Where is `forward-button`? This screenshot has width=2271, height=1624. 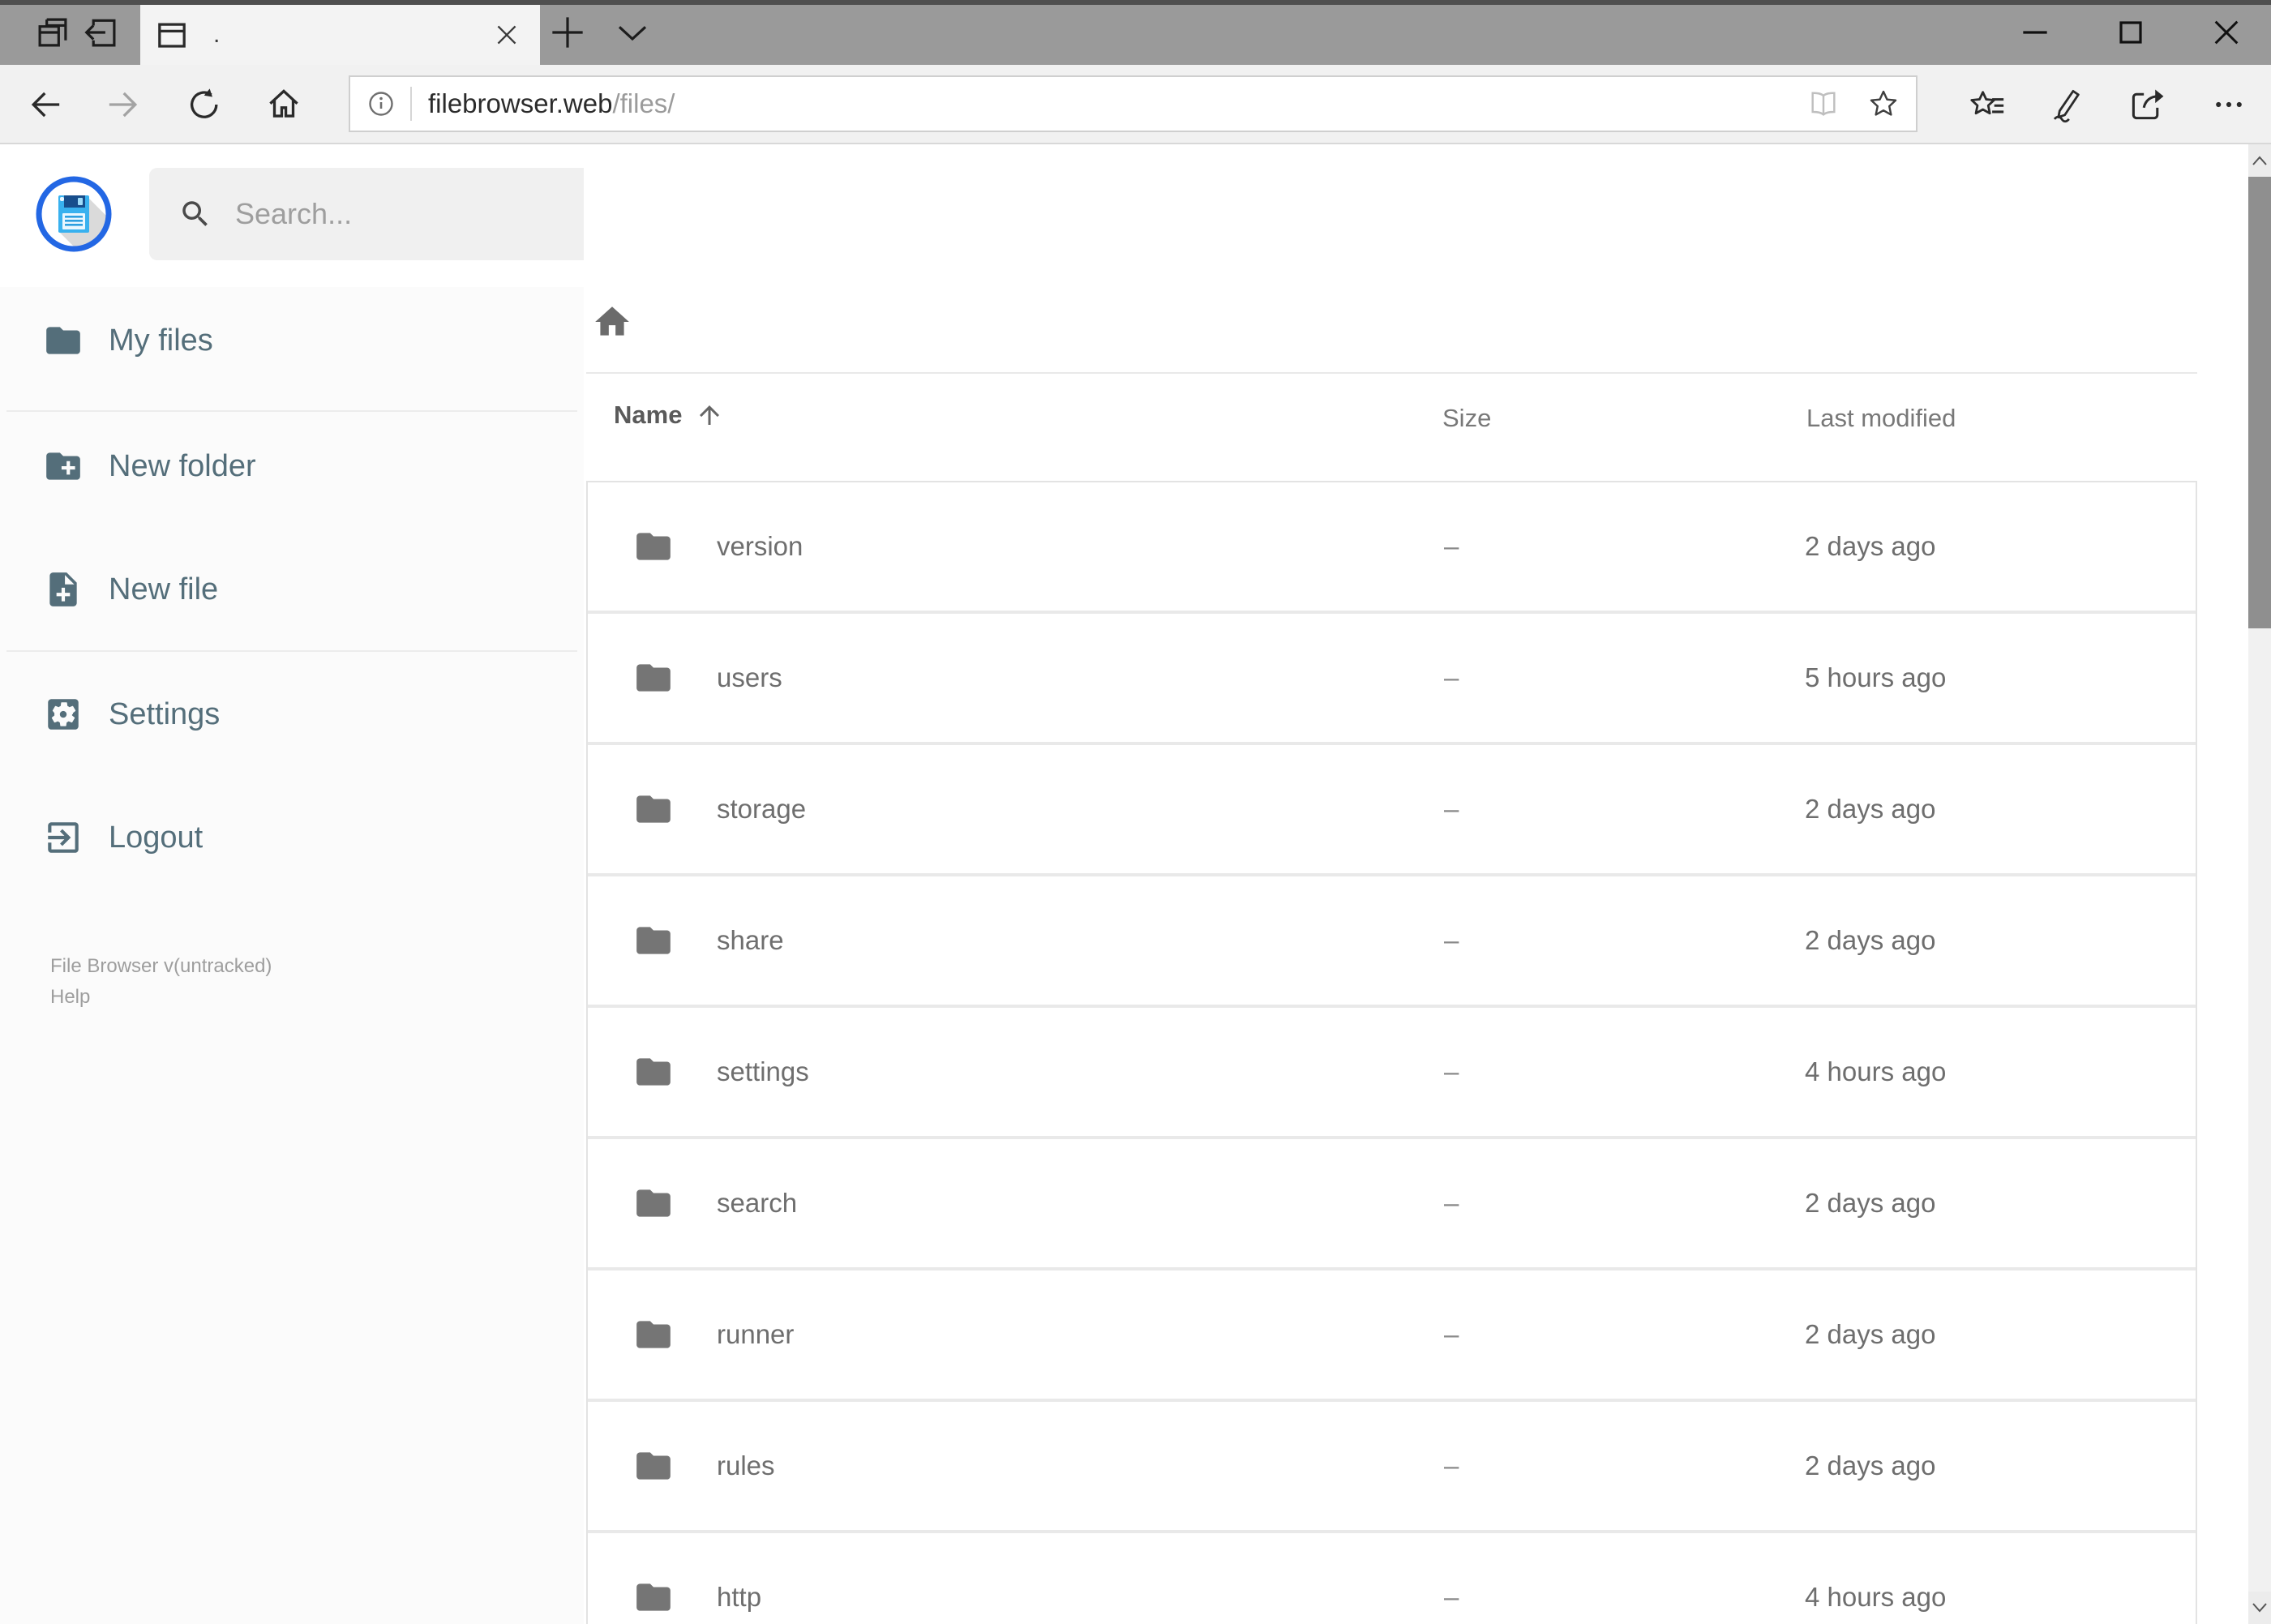
forward-button is located at coordinates (125, 105).